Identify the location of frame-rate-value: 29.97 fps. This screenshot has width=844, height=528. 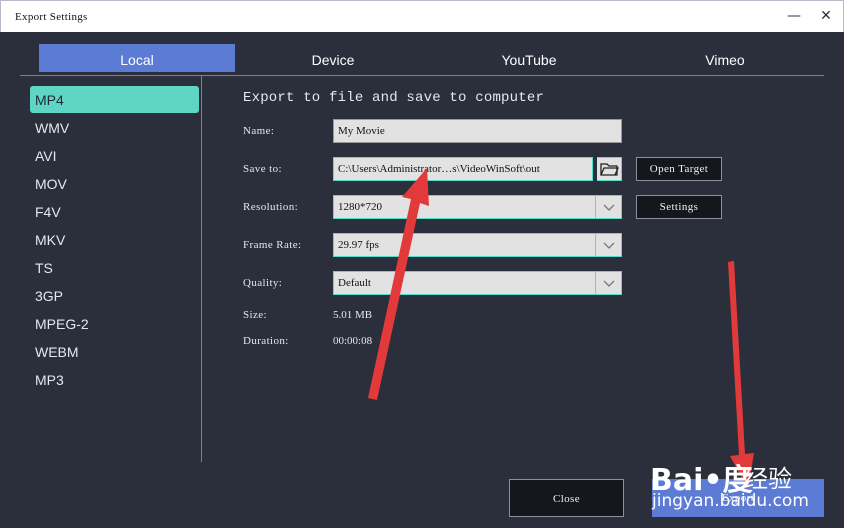
(358, 245).